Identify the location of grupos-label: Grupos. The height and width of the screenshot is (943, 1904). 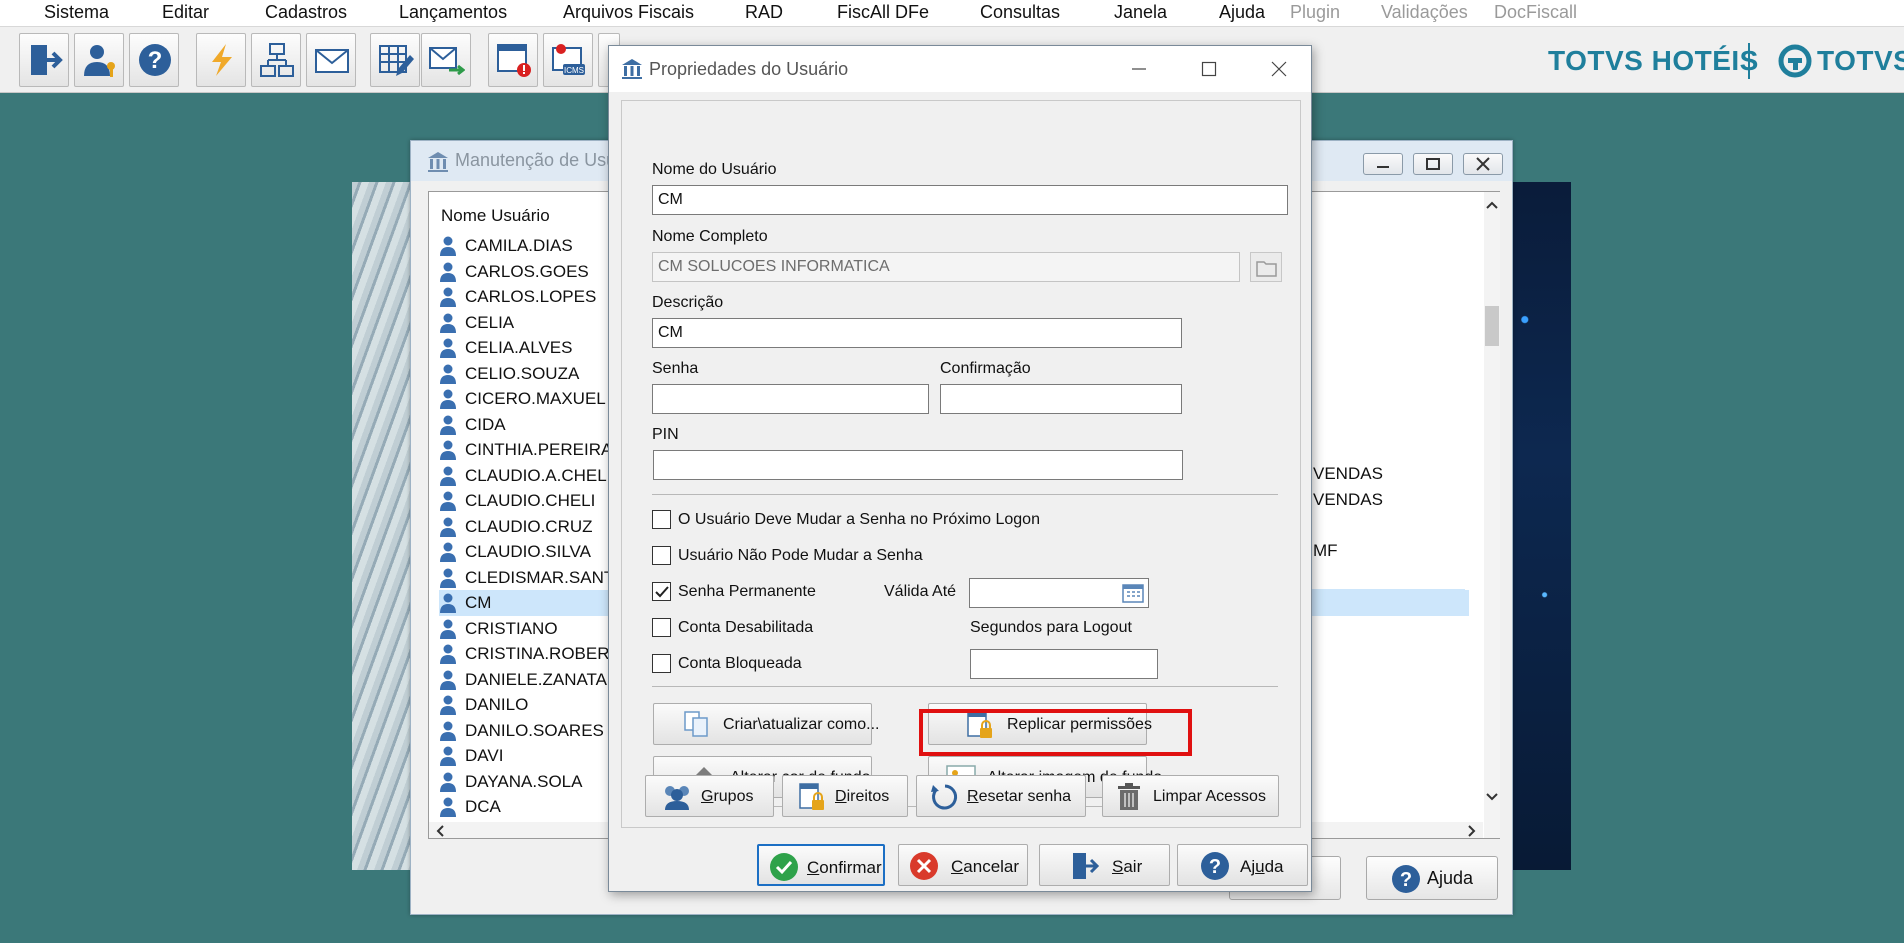
(727, 796).